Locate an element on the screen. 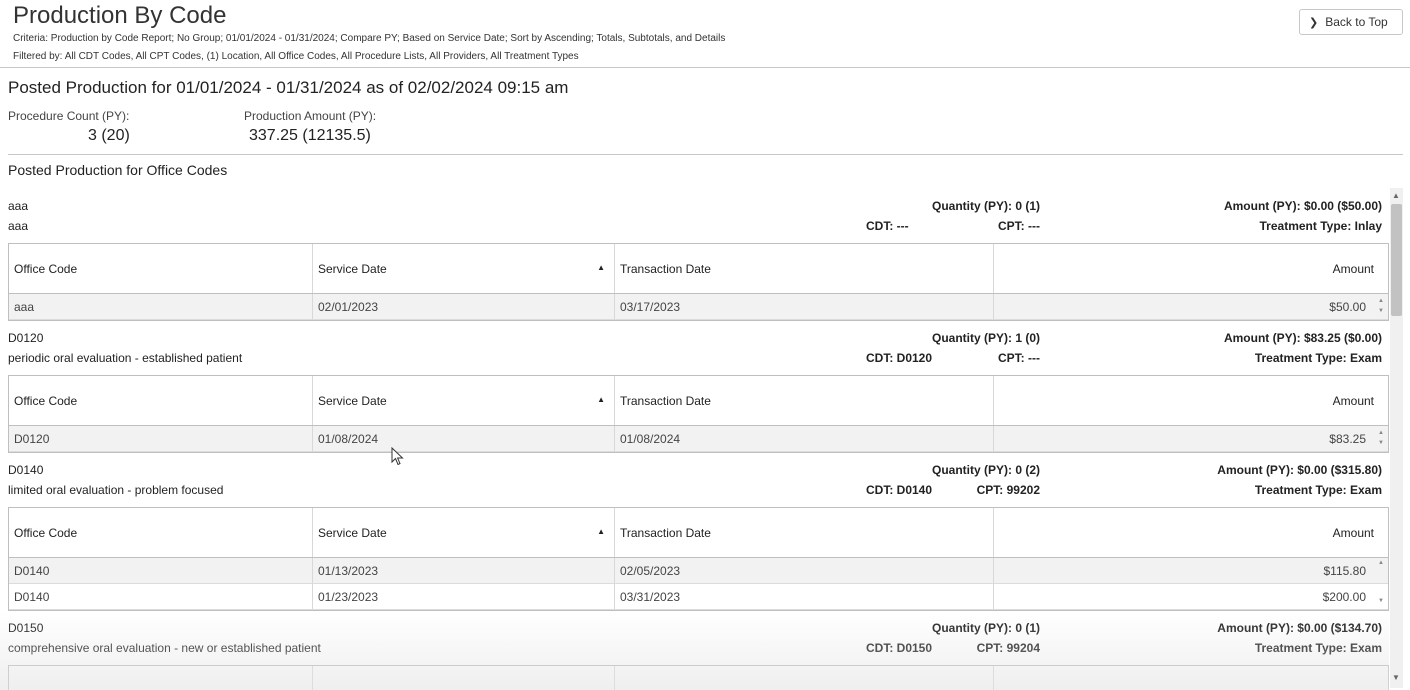  cell-amount: $115.80 is located at coordinates (1345, 570).